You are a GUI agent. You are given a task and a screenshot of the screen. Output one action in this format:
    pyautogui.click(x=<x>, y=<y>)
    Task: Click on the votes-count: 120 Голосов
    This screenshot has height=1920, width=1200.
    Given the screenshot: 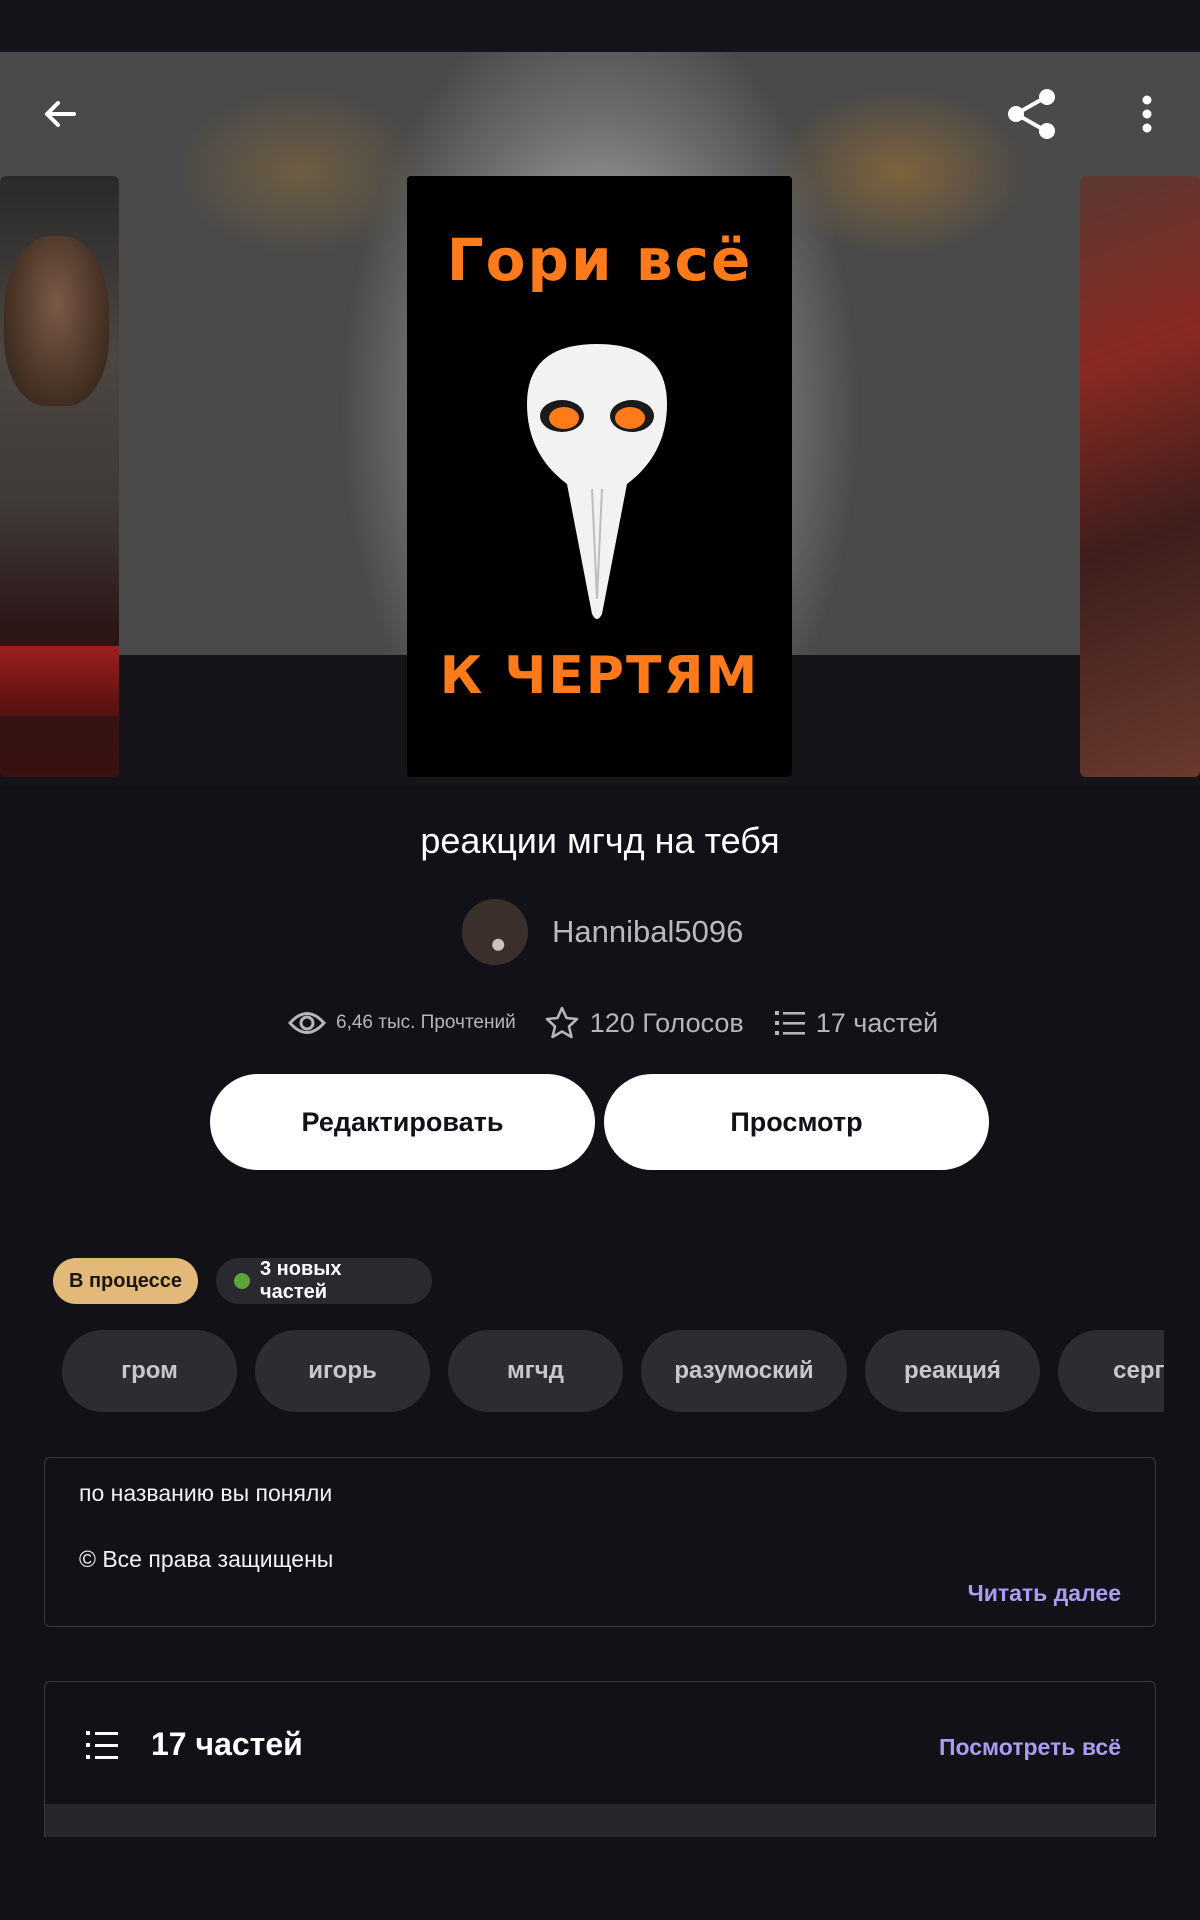 What is the action you would take?
    pyautogui.click(x=666, y=1022)
    